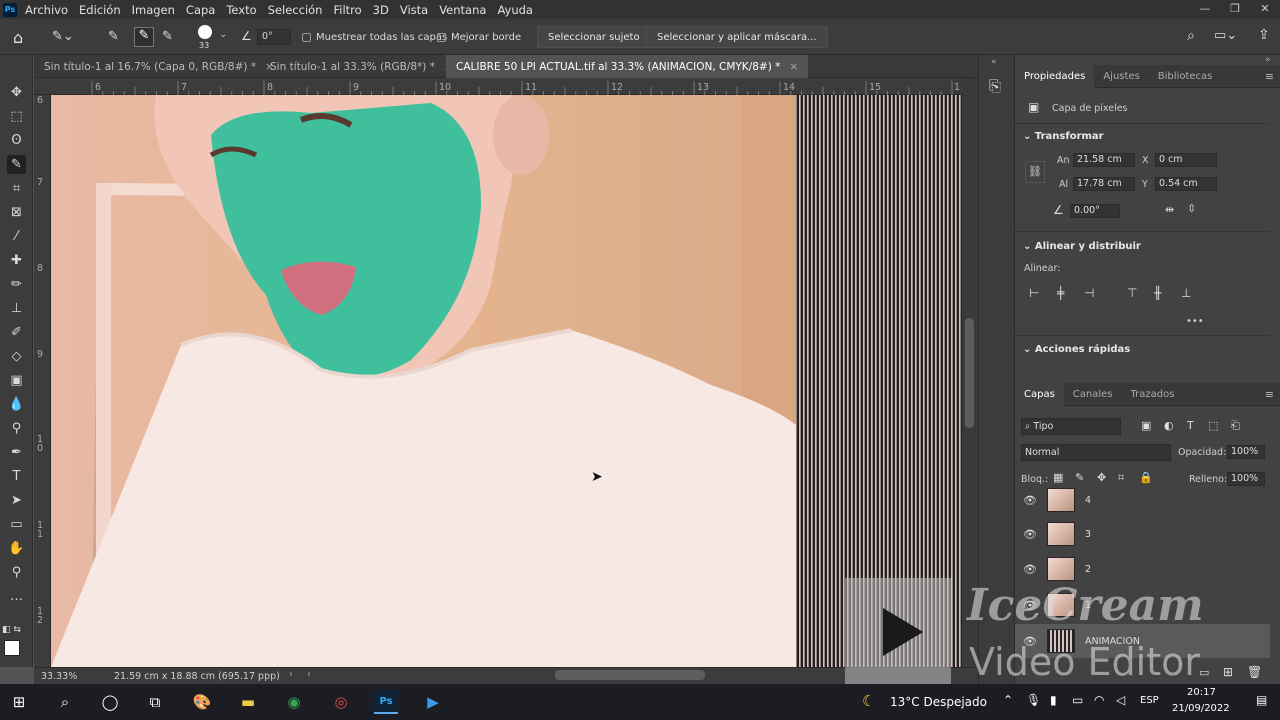  I want to click on menu-vista: Vista, so click(414, 10).